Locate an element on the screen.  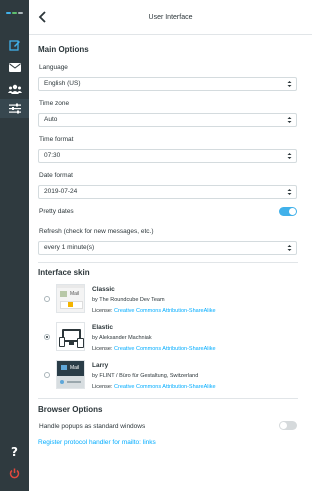
skin-radio-elastic is located at coordinates (47, 337).